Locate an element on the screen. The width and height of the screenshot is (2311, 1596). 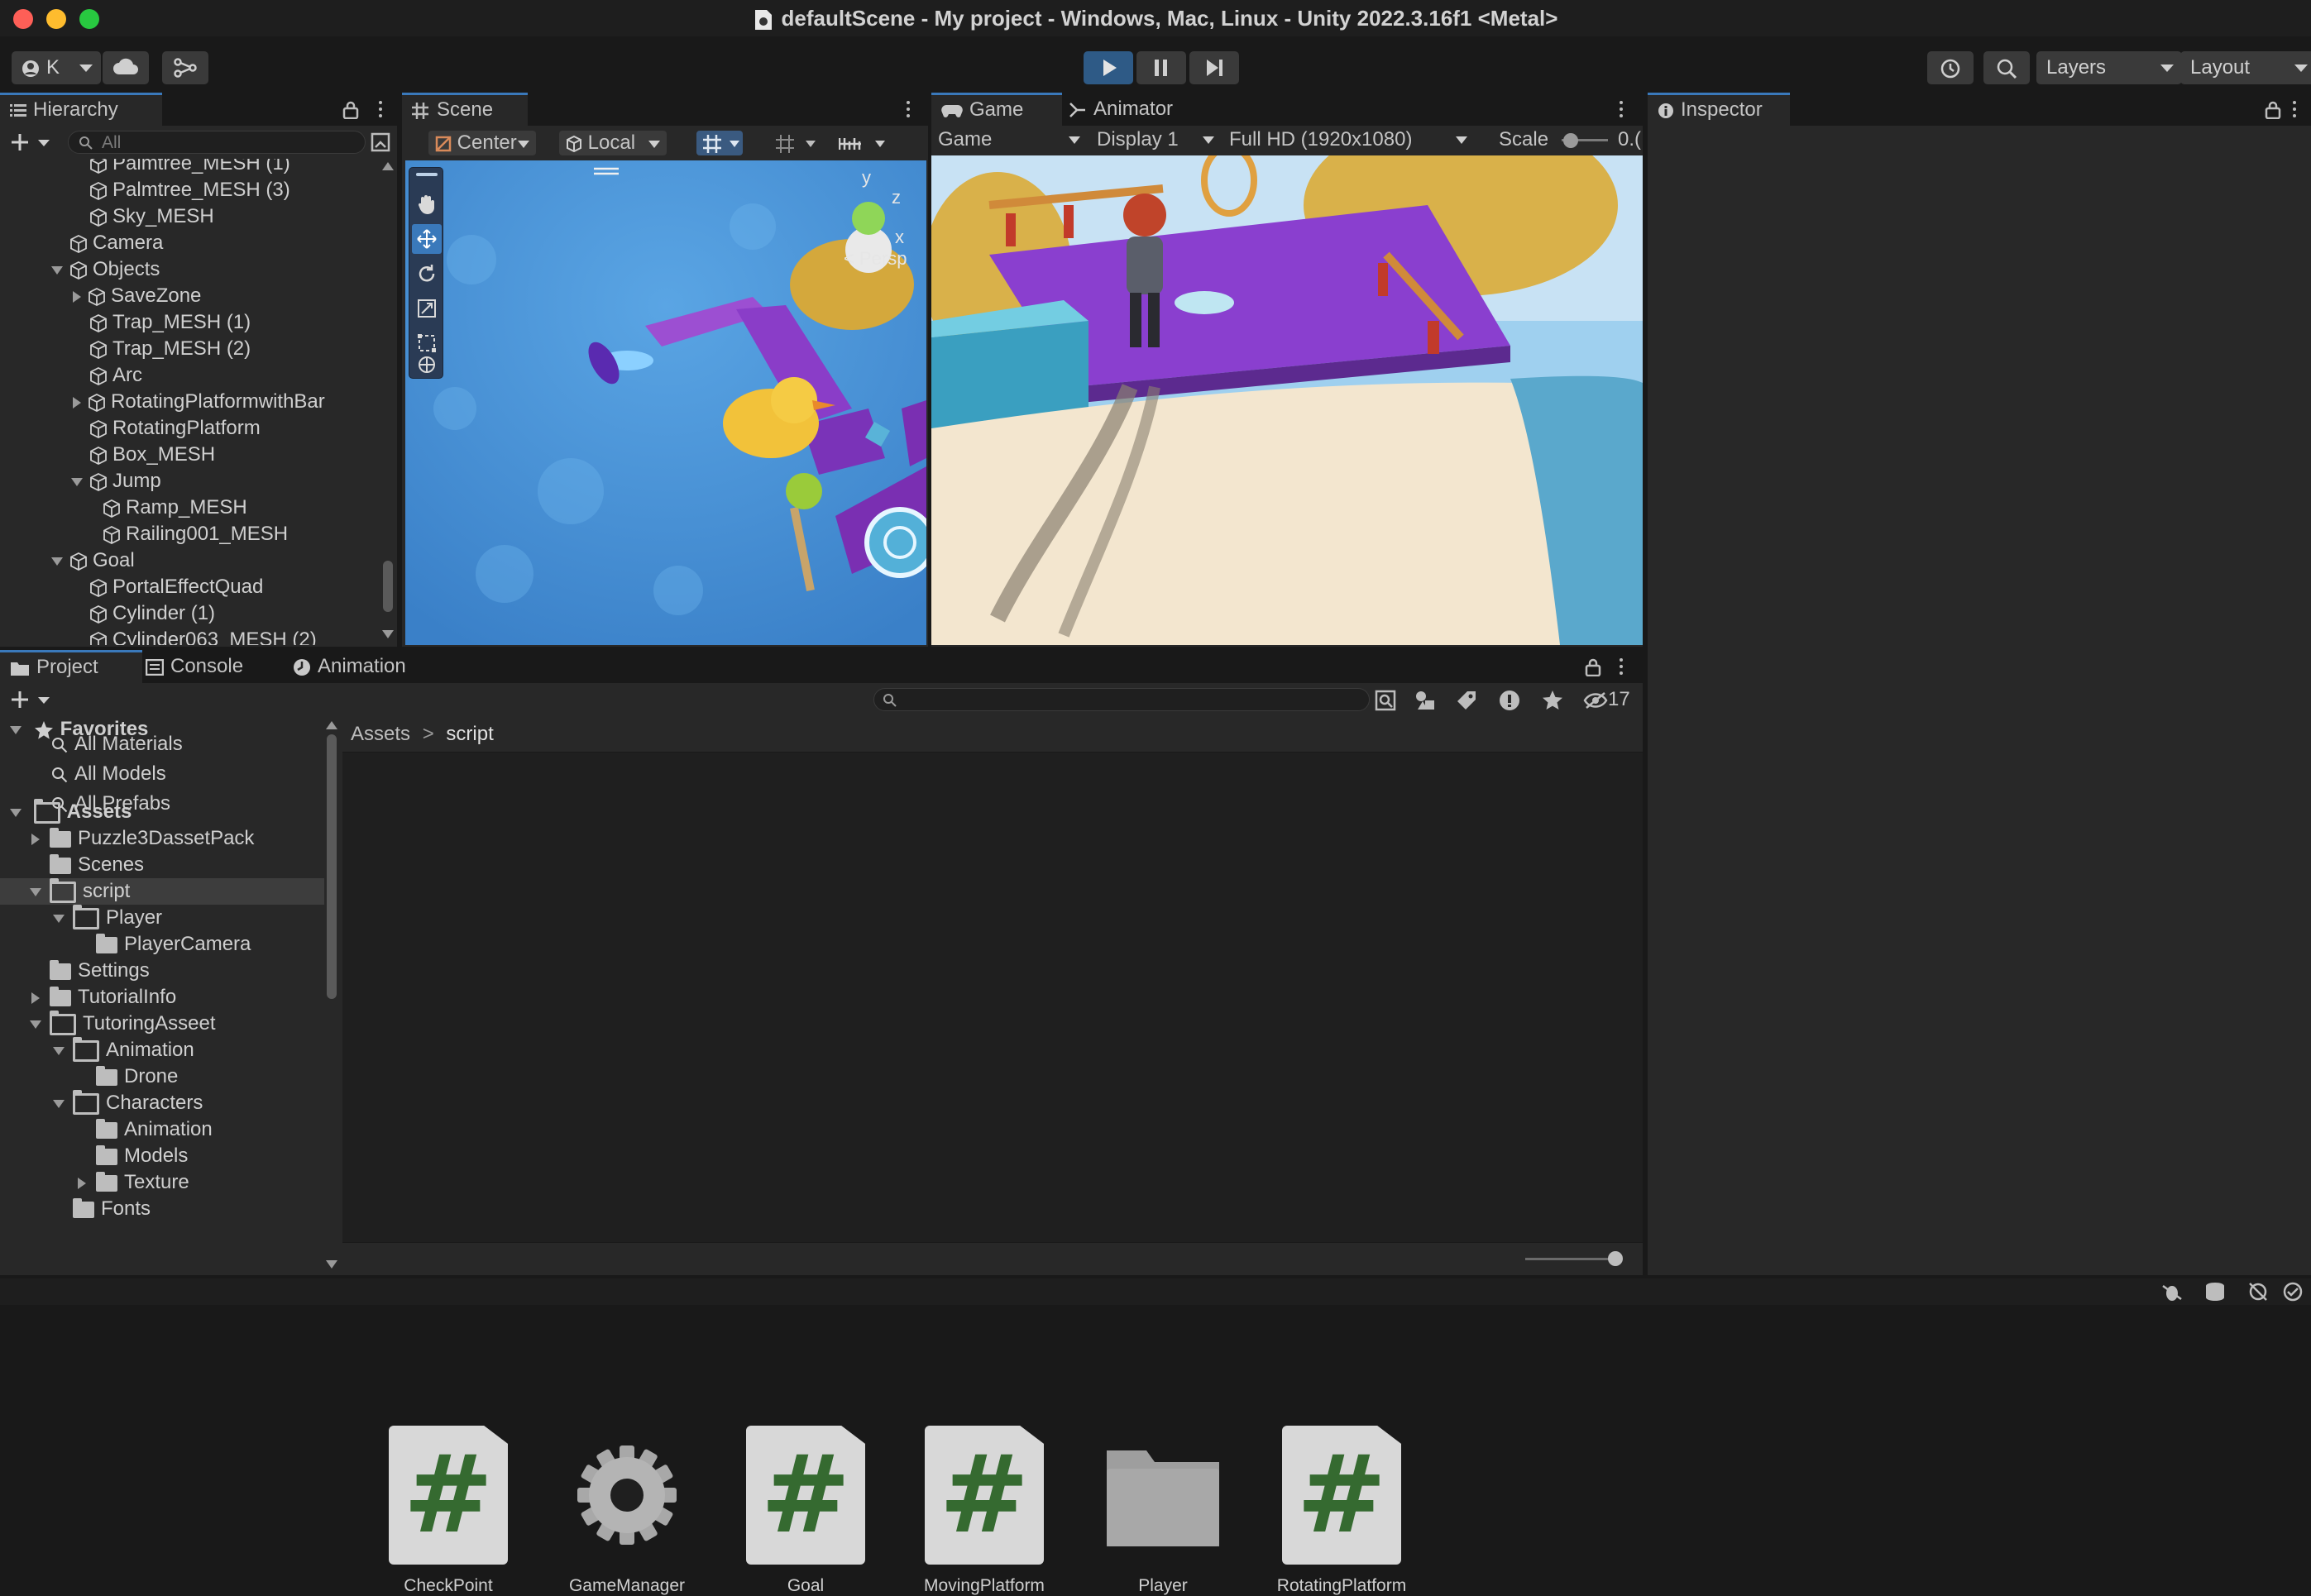
overlay-menu-handle is located at coordinates (607, 171).